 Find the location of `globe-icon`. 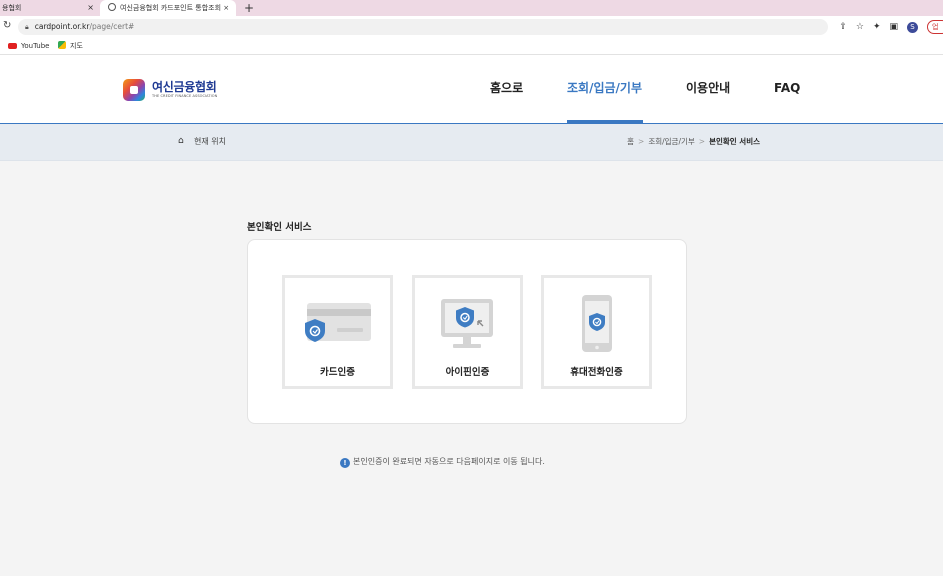

globe-icon is located at coordinates (112, 7).